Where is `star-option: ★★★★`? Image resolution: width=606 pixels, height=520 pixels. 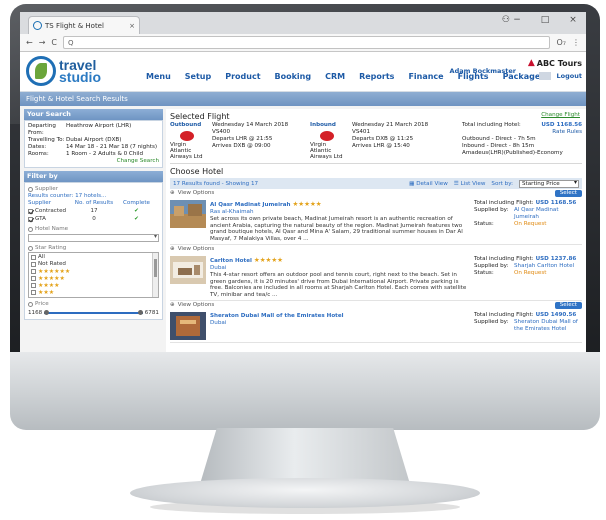
star-option: ★★★★ is located at coordinates (93, 285).